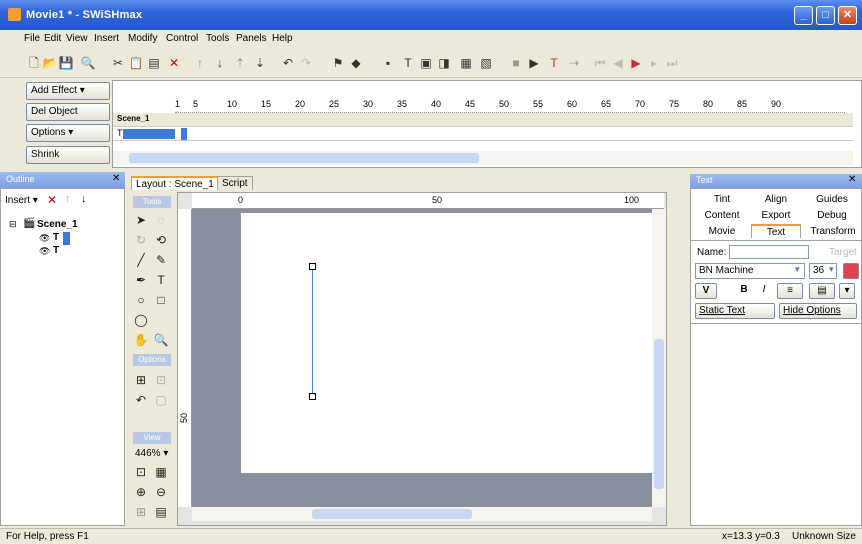 This screenshot has height=544, width=862. I want to click on zoom-fit-icon: ⊡, so click(141, 472).